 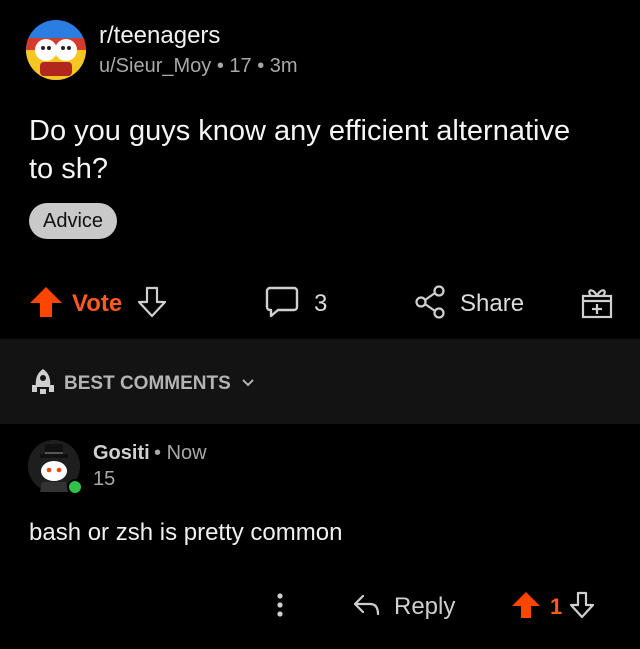 What do you see at coordinates (283, 66) in the screenshot?
I see `post-age: 3m` at bounding box center [283, 66].